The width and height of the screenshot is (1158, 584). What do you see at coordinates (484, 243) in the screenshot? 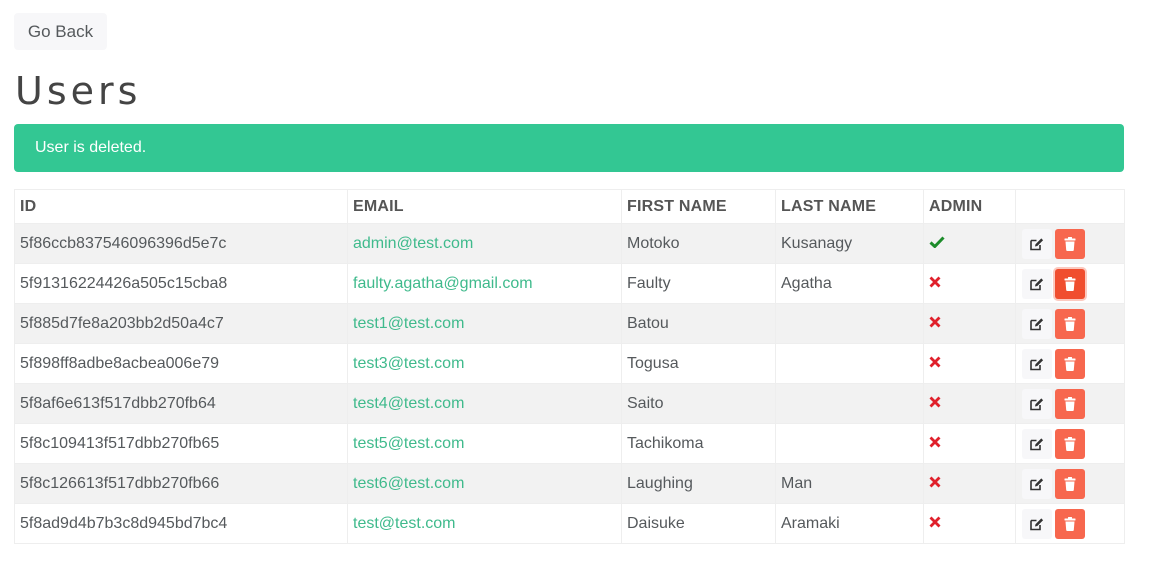
I see `user-email-cell: admin@test.com` at bounding box center [484, 243].